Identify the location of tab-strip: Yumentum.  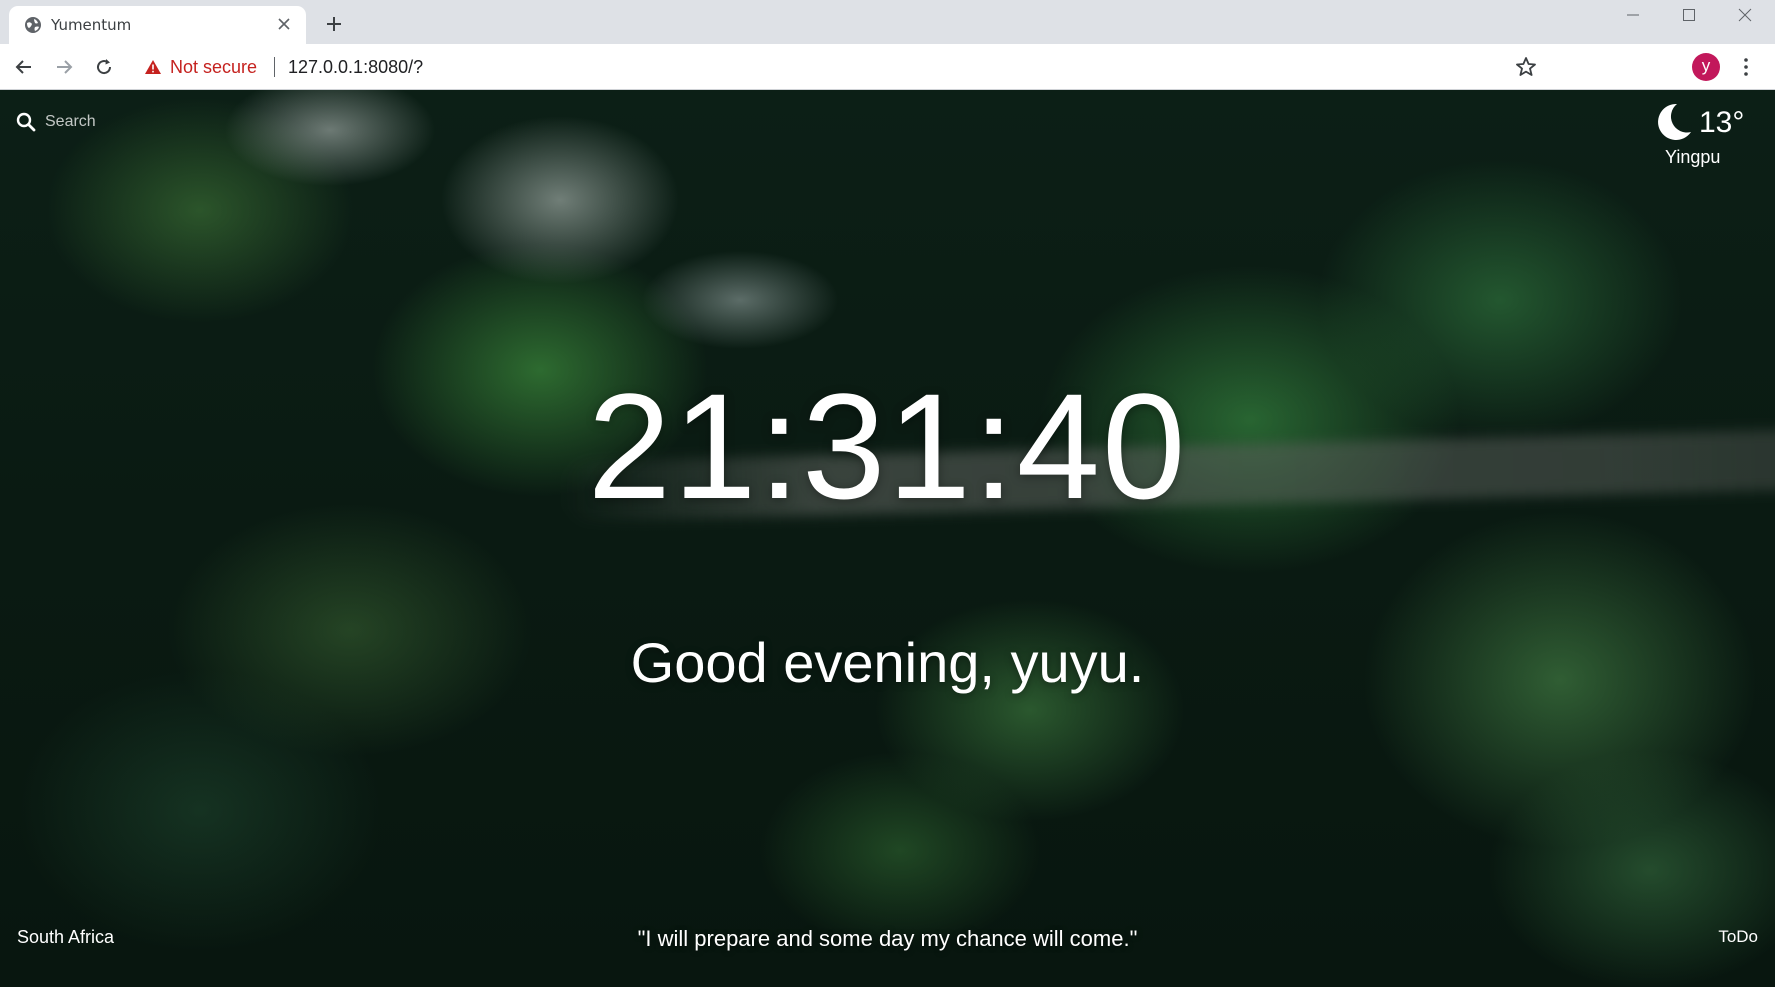
(887, 22).